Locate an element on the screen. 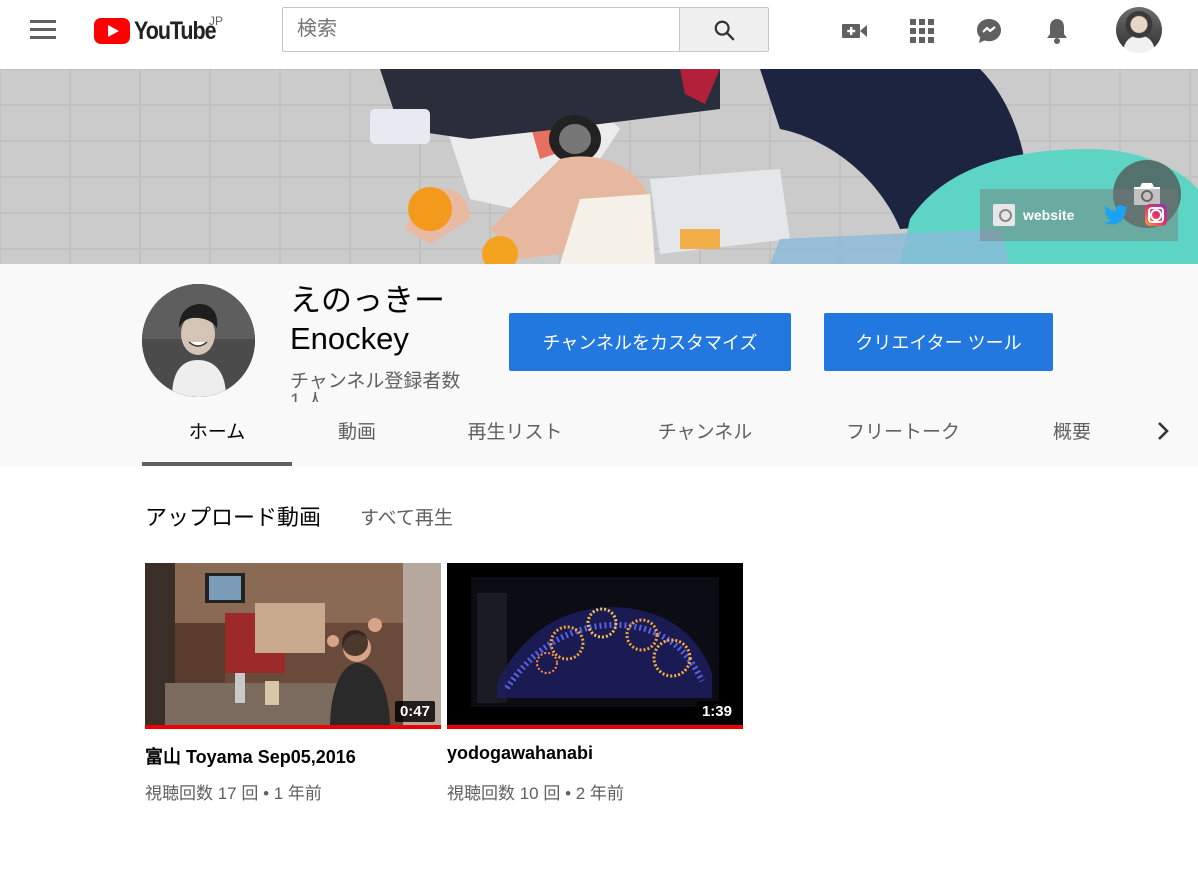  logo-region: JP is located at coordinates (216, 21).